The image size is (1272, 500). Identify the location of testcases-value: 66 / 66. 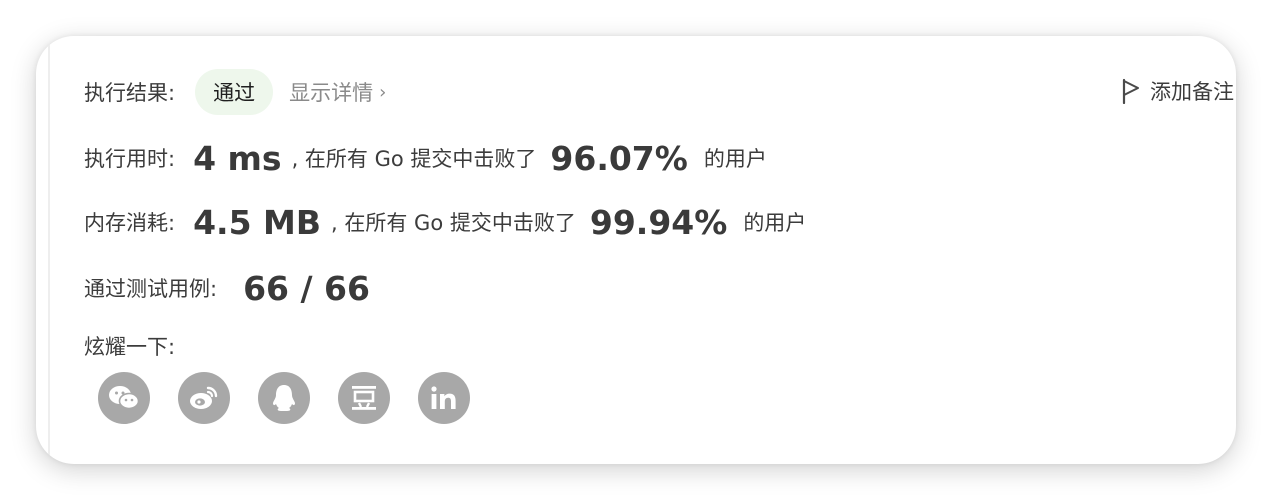
(306, 288).